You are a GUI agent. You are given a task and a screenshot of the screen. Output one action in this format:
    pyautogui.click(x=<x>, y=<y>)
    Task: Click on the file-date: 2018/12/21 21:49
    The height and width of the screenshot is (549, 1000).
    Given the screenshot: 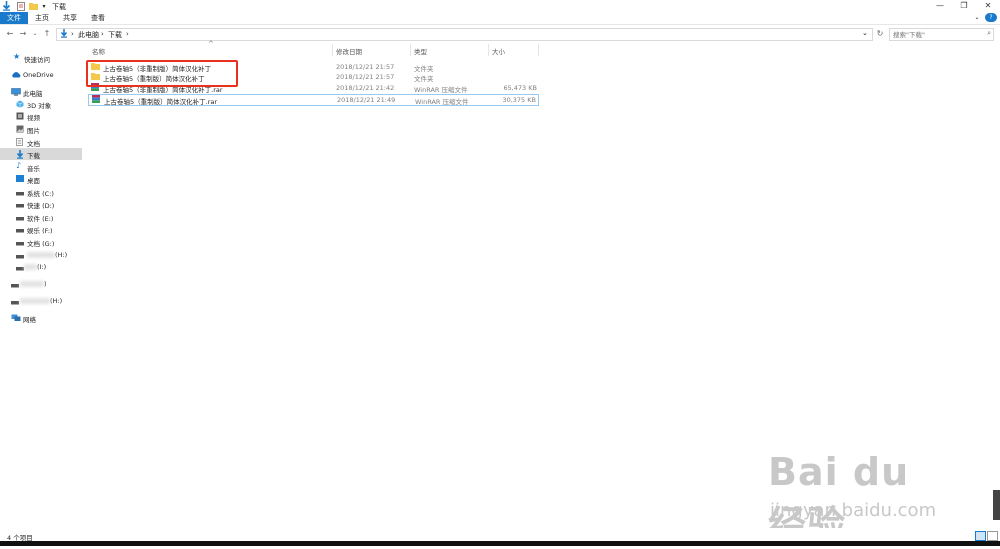 What is the action you would take?
    pyautogui.click(x=366, y=100)
    